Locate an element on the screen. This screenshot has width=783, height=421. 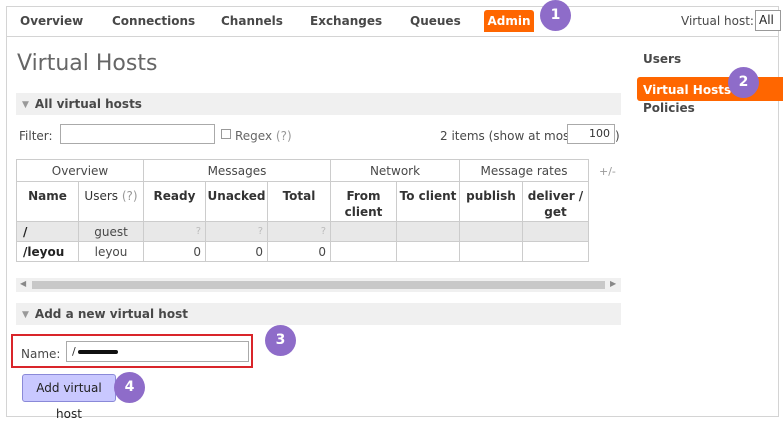
filter-input is located at coordinates (137, 134).